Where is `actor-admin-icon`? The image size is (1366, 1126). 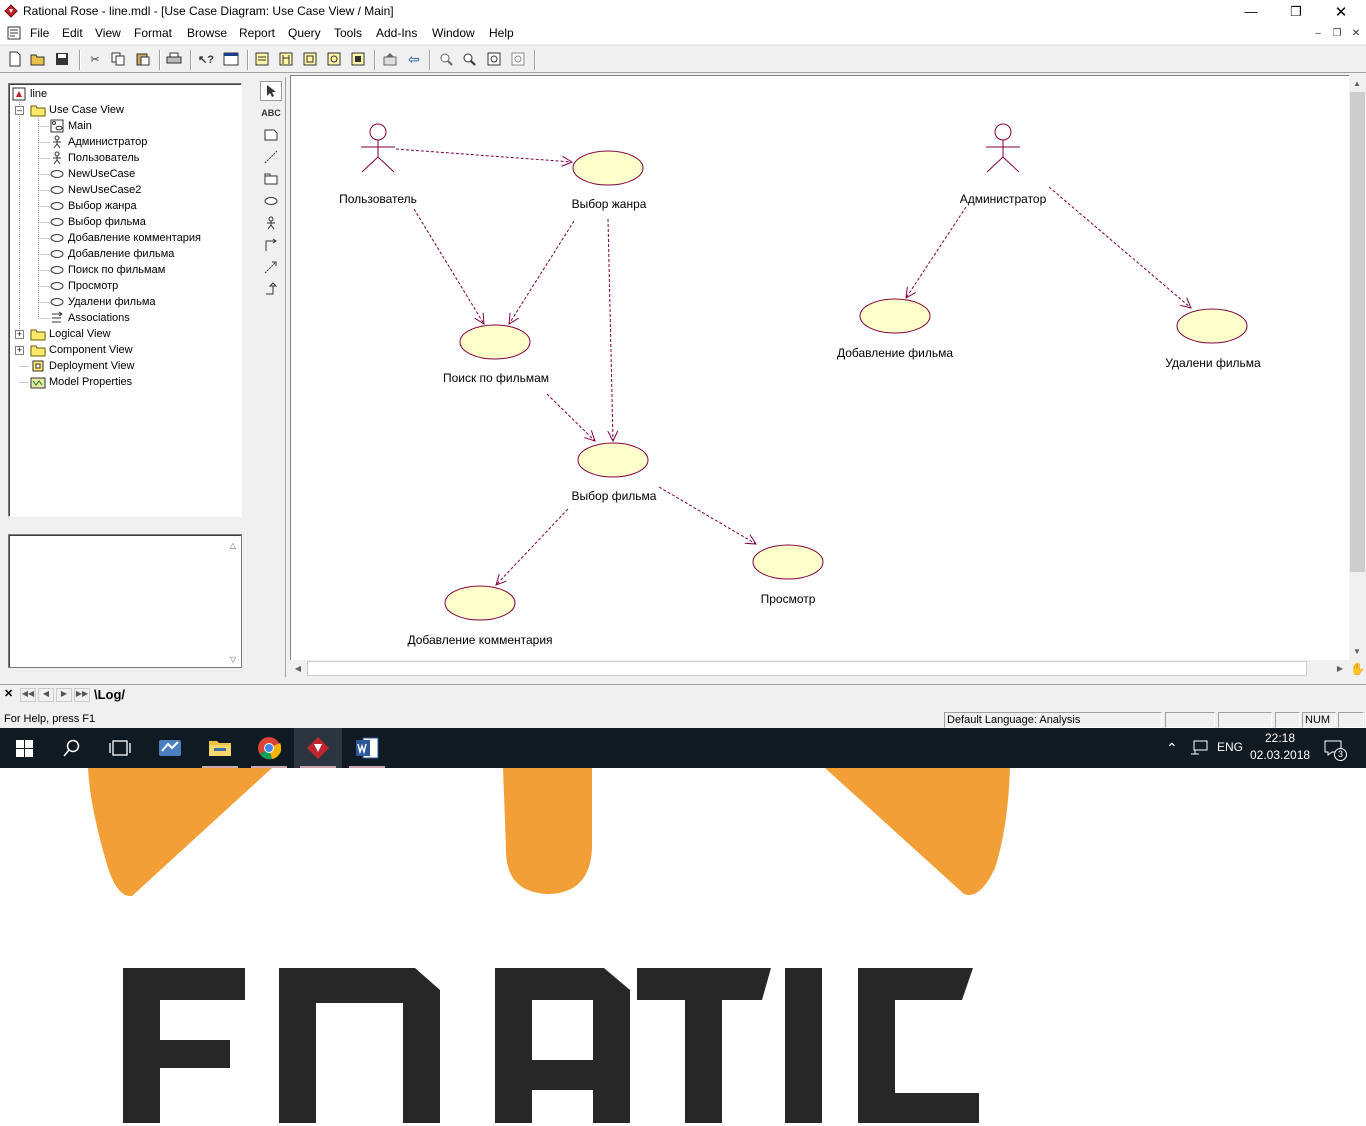
actor-admin-icon is located at coordinates (1003, 148).